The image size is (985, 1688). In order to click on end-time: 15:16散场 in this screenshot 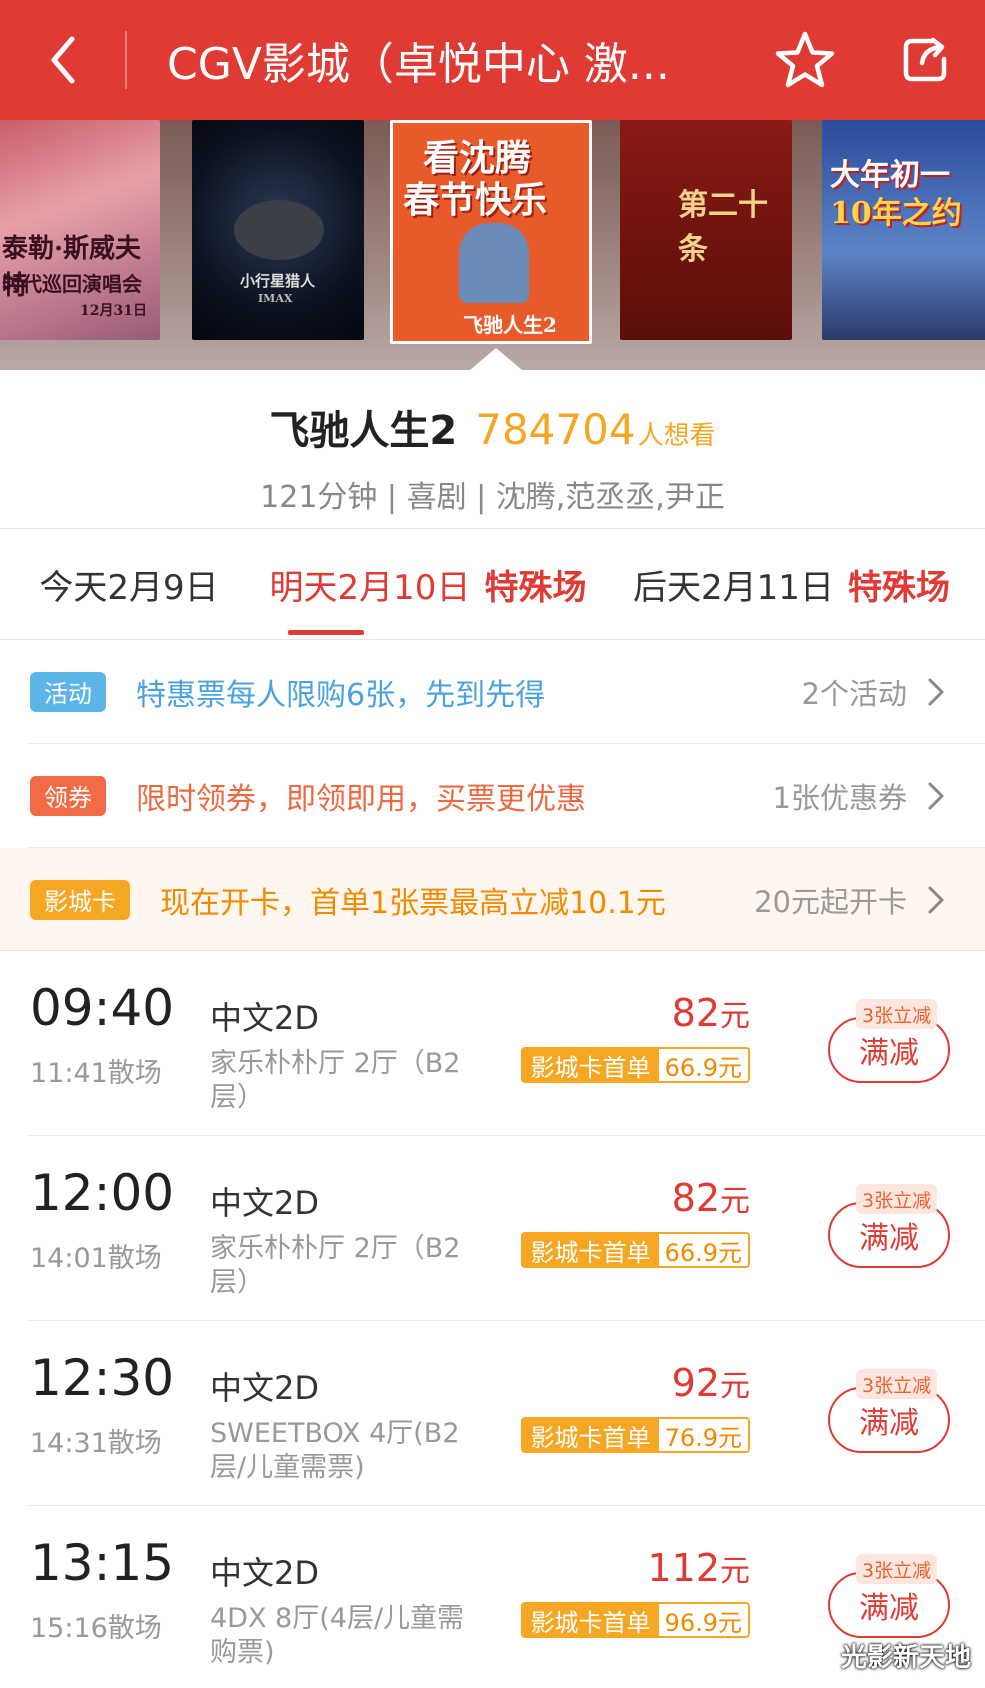, I will do `click(96, 1628)`.